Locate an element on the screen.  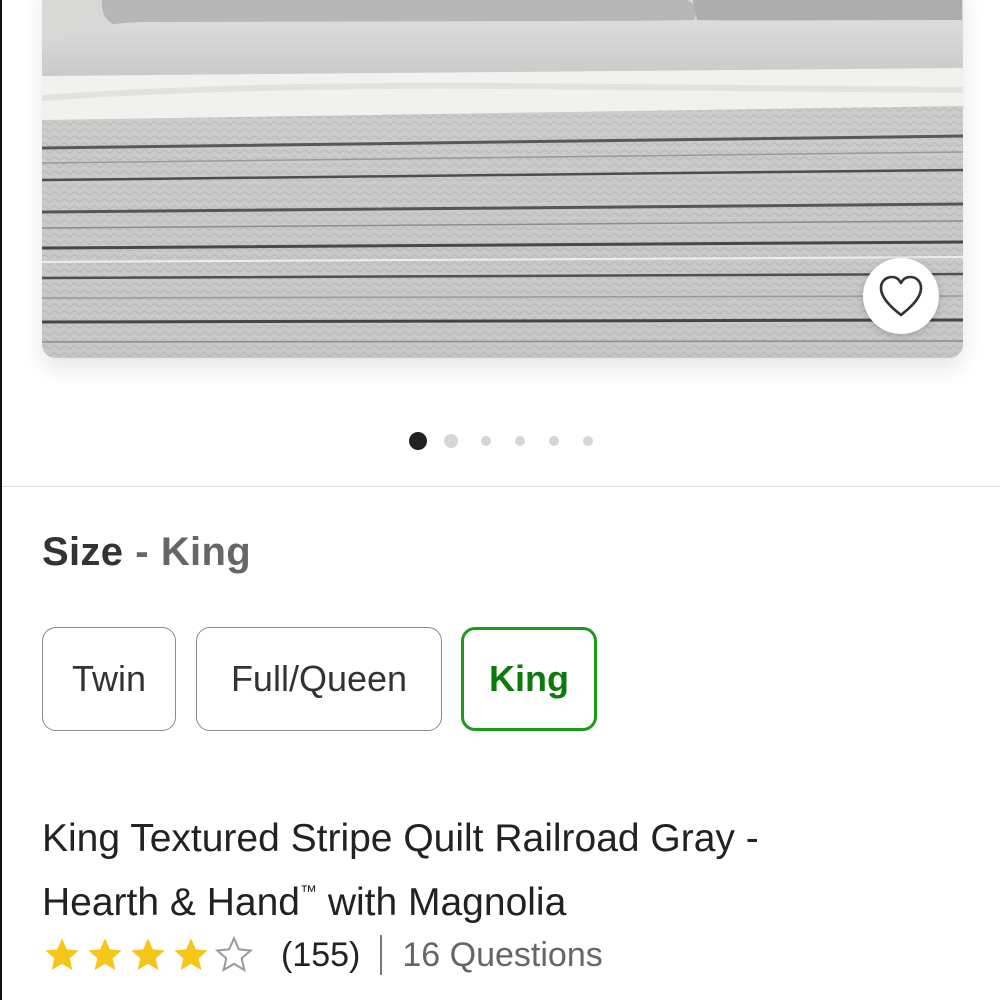
rating-divider is located at coordinates (381, 955).